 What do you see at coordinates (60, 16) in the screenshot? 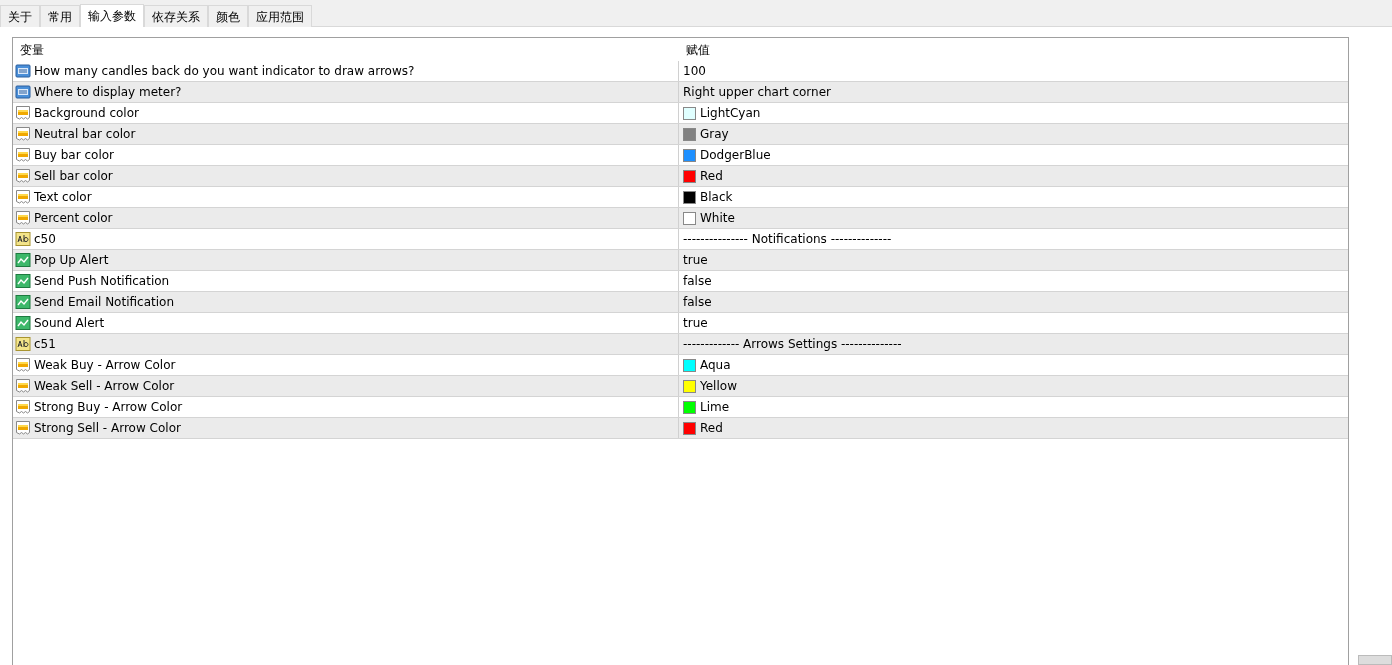
I see `tab: 常用` at bounding box center [60, 16].